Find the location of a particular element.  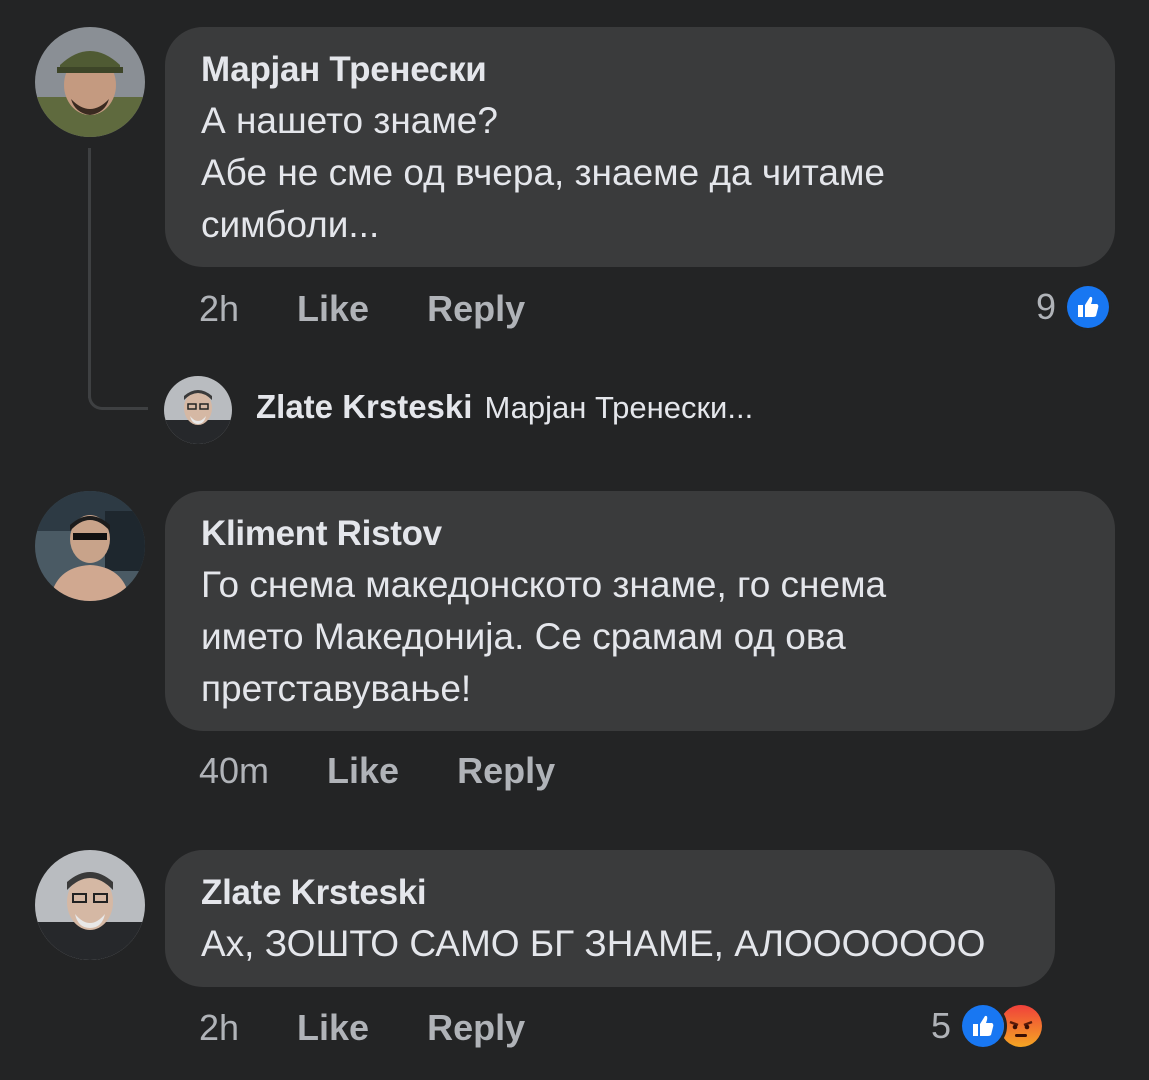

comment-author: Zlate Krsteski is located at coordinates (610, 893).